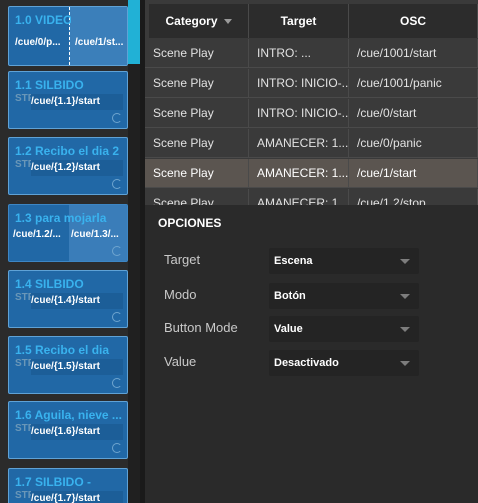 This screenshot has height=503, width=478. I want to click on cell-osc: /cue/0/start, so click(413, 113).